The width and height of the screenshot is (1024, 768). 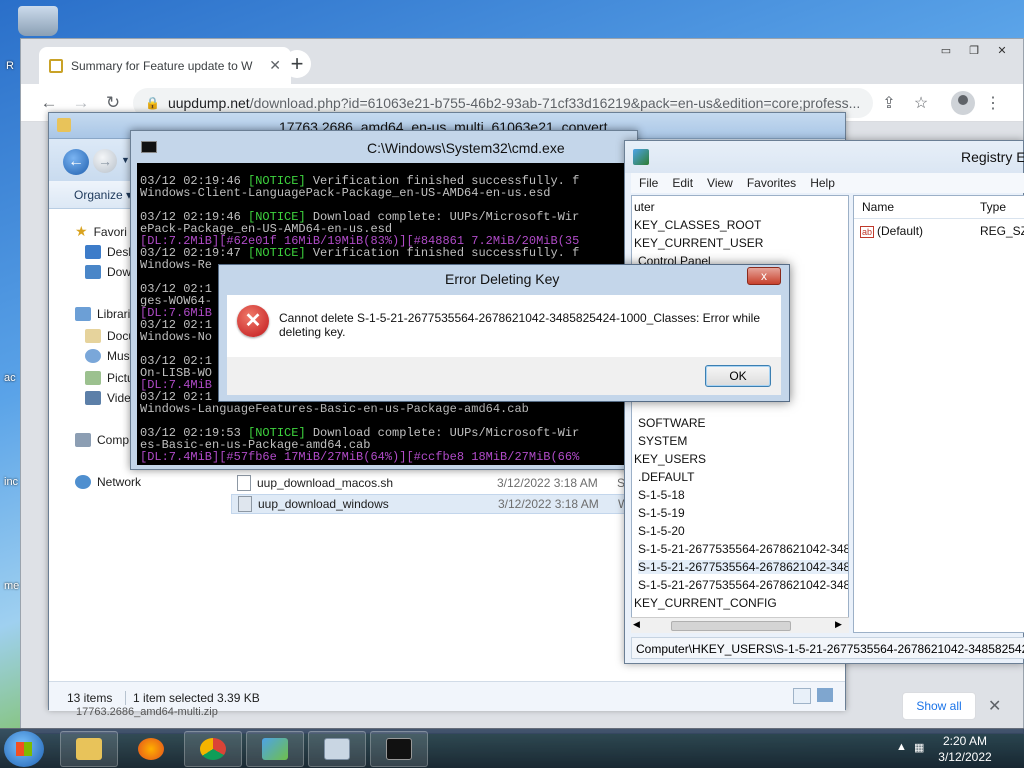 What do you see at coordinates (771, 183) in the screenshot?
I see `menu-favorites: Favorites` at bounding box center [771, 183].